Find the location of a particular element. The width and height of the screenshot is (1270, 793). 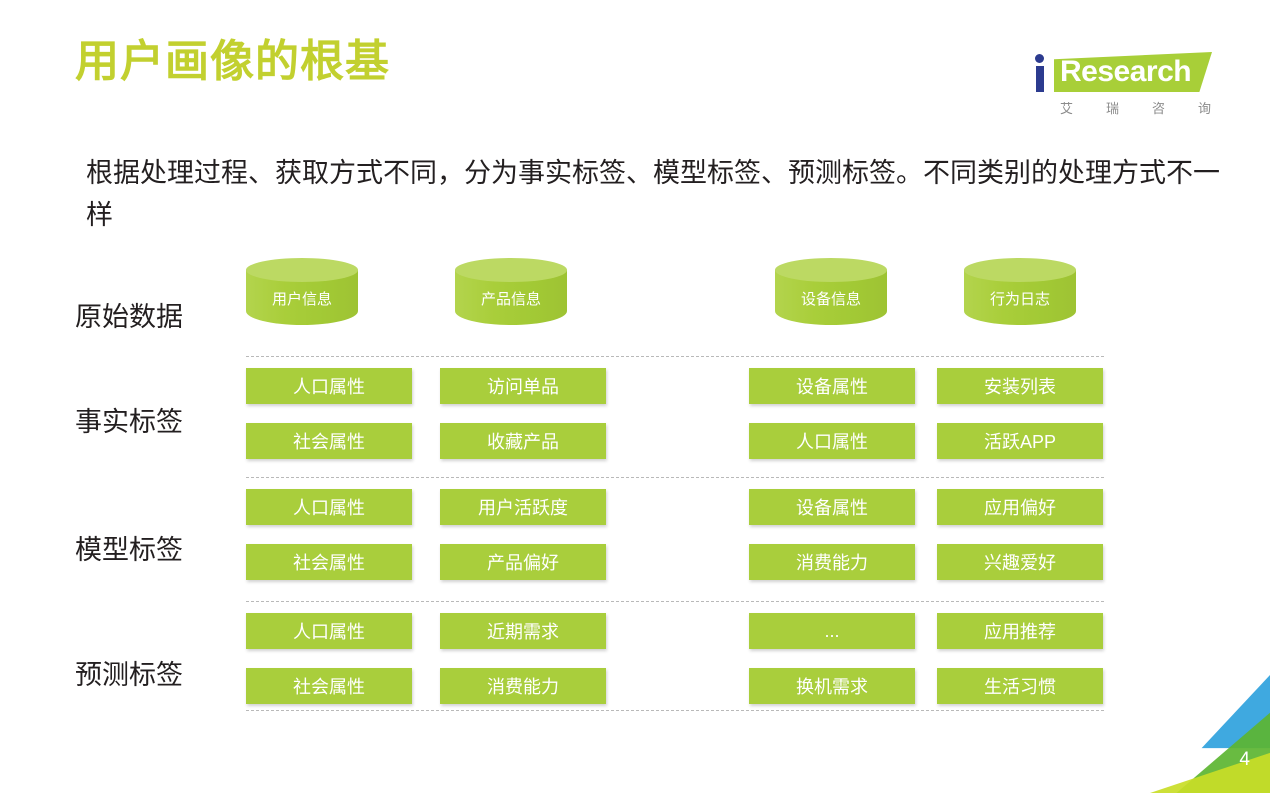

tag-pill: 应用推荐 is located at coordinates (1020, 631).